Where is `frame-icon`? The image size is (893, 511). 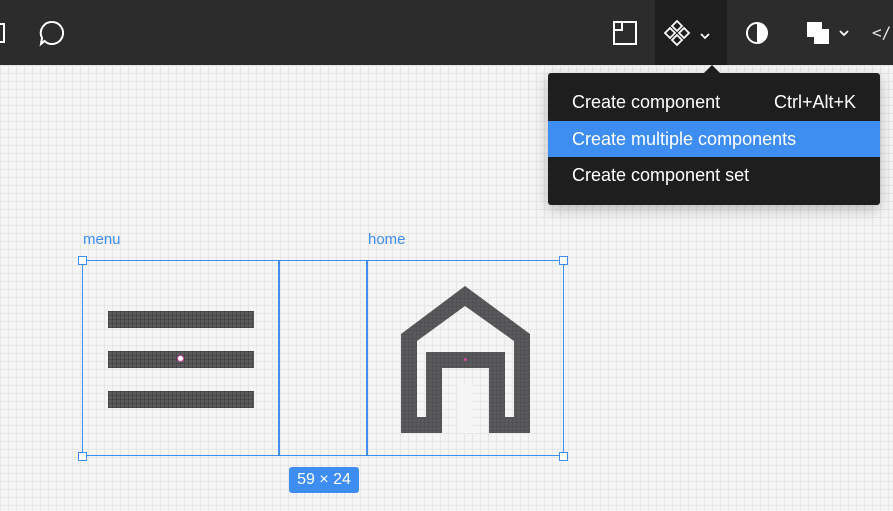
frame-icon is located at coordinates (625, 32).